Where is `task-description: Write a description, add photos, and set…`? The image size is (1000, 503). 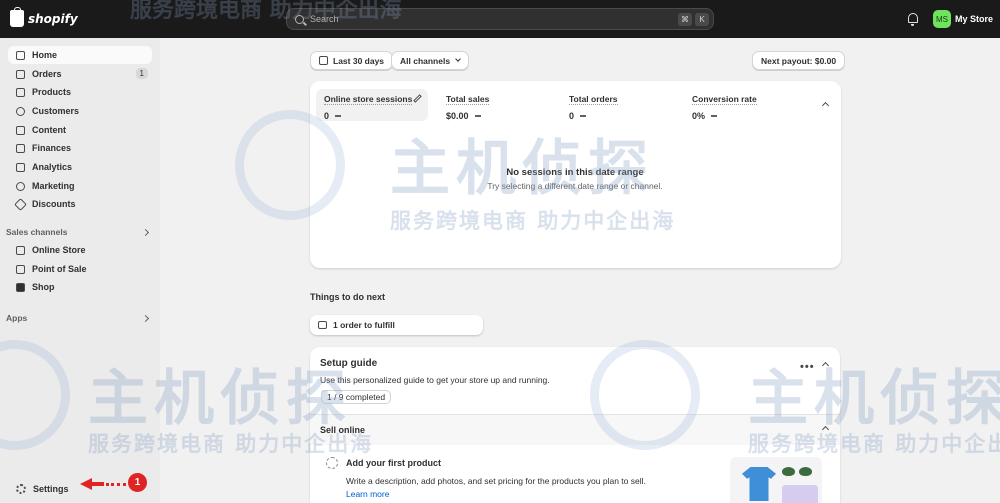 task-description: Write a description, add photos, and set… is located at coordinates (496, 488).